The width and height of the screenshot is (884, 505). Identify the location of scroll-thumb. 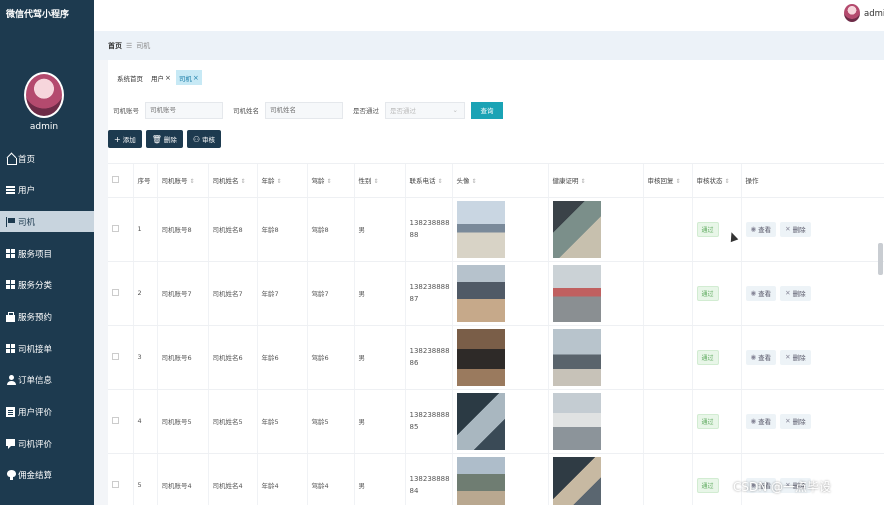
(880, 259).